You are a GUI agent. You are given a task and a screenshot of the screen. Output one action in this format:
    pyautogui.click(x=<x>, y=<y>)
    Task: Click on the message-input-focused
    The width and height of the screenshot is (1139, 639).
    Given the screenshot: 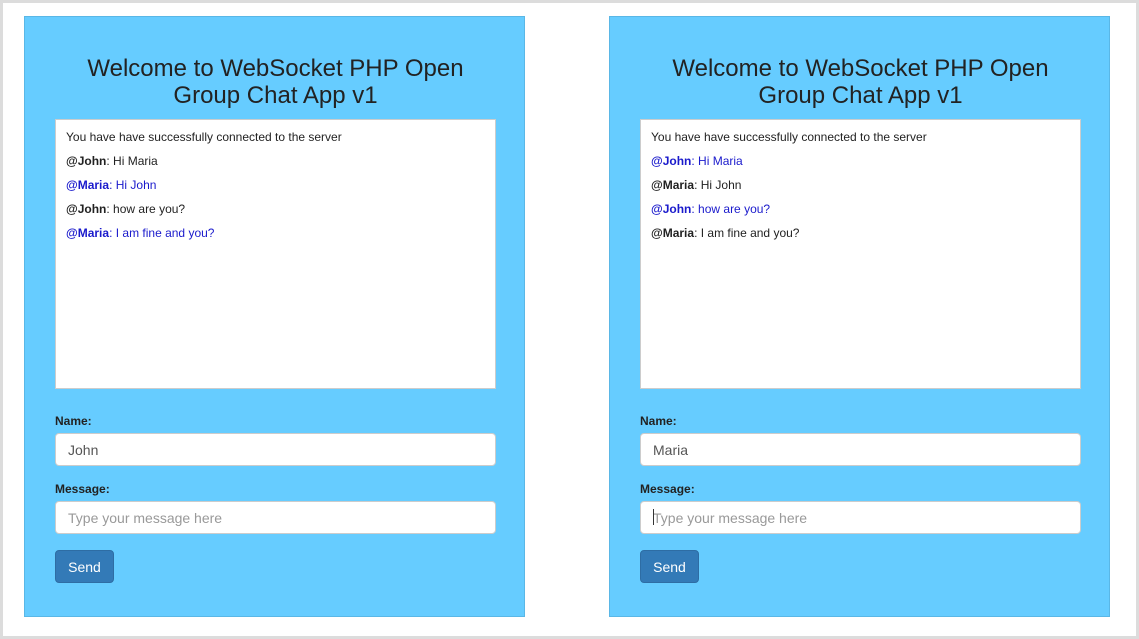 What is the action you would take?
    pyautogui.click(x=860, y=517)
    